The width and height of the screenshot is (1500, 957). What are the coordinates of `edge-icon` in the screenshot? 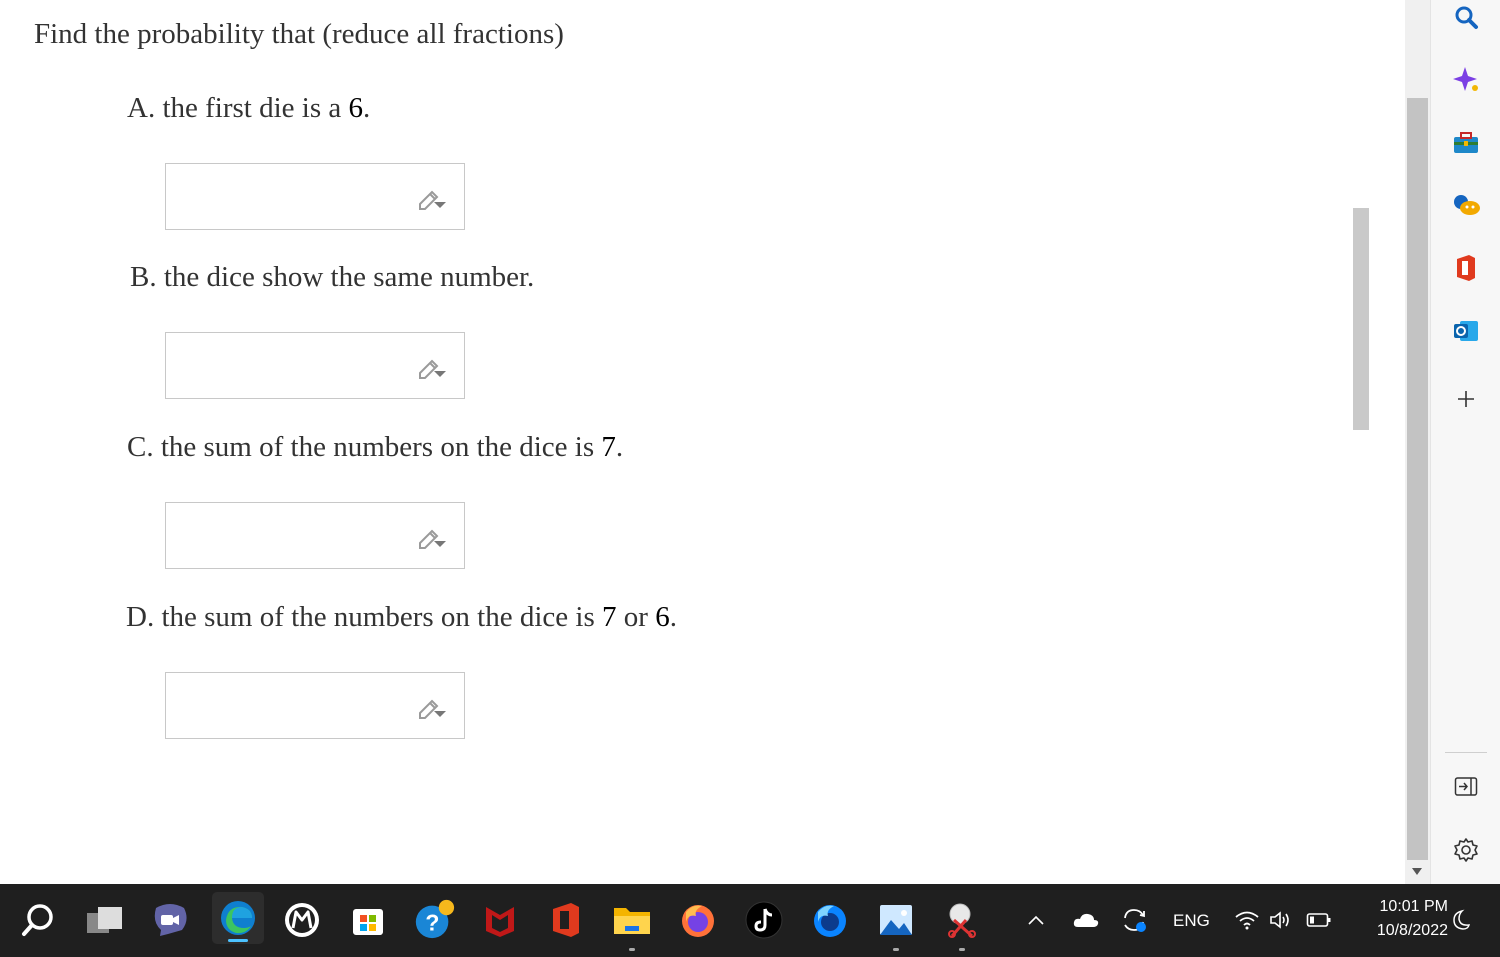 It's located at (238, 918).